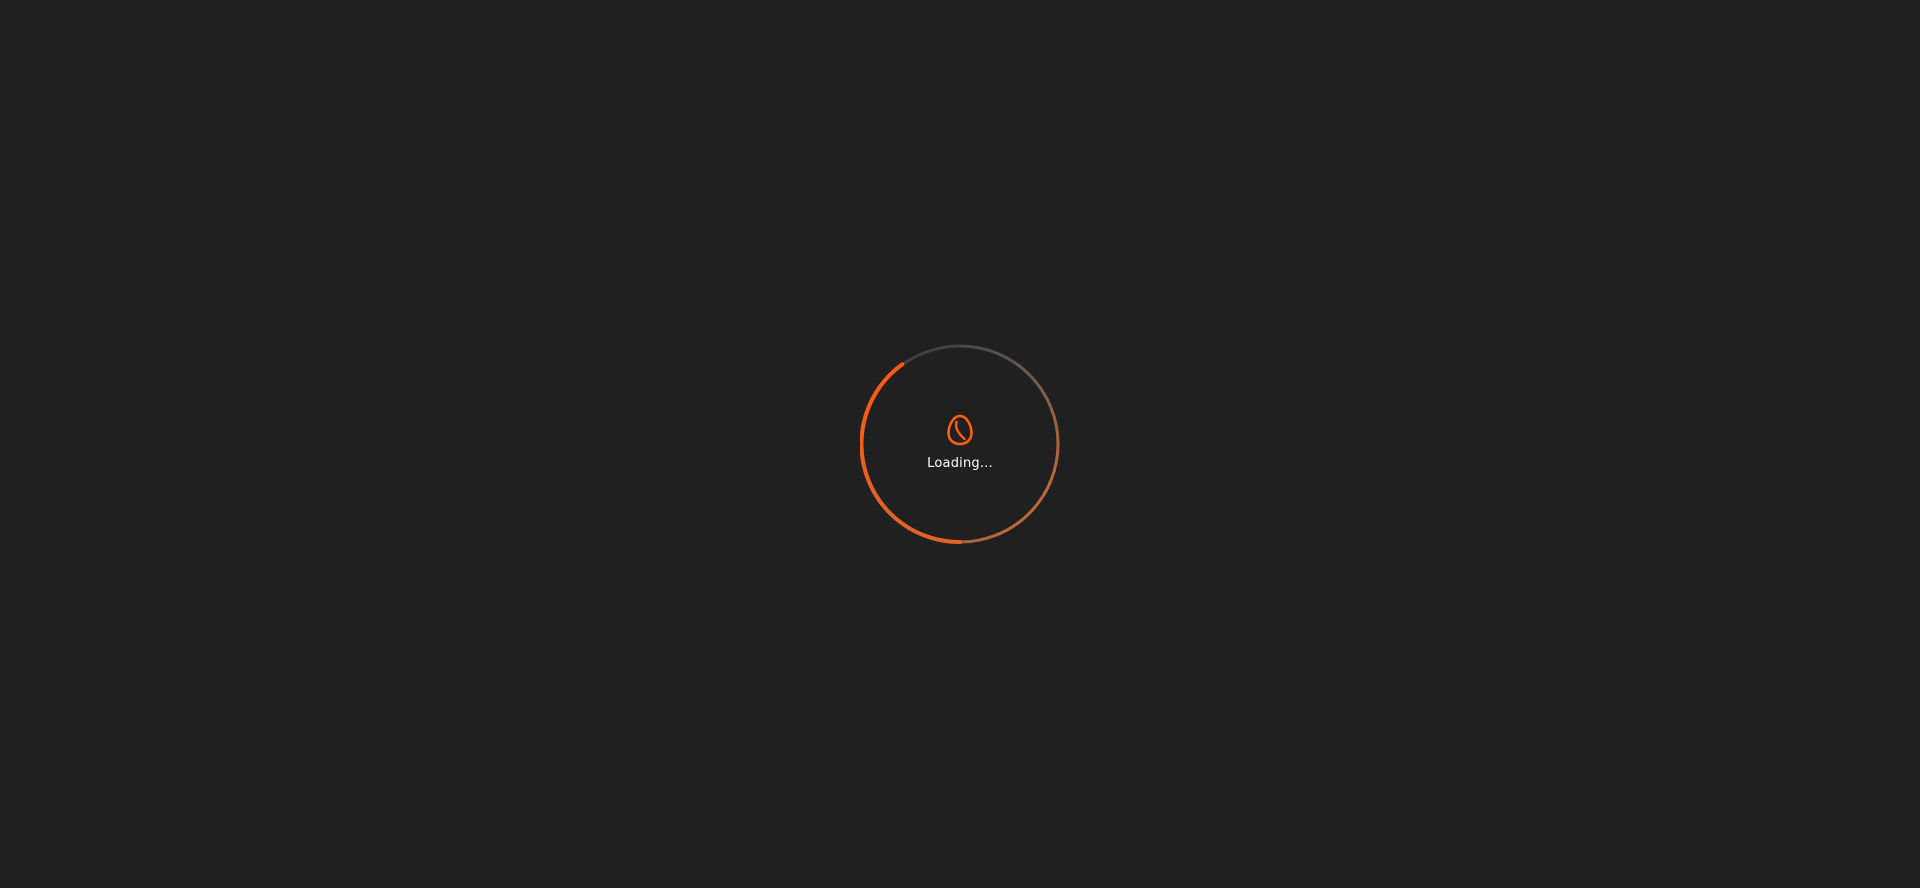 This screenshot has height=888, width=1920. What do you see at coordinates (960, 430) in the screenshot?
I see `egg-icon` at bounding box center [960, 430].